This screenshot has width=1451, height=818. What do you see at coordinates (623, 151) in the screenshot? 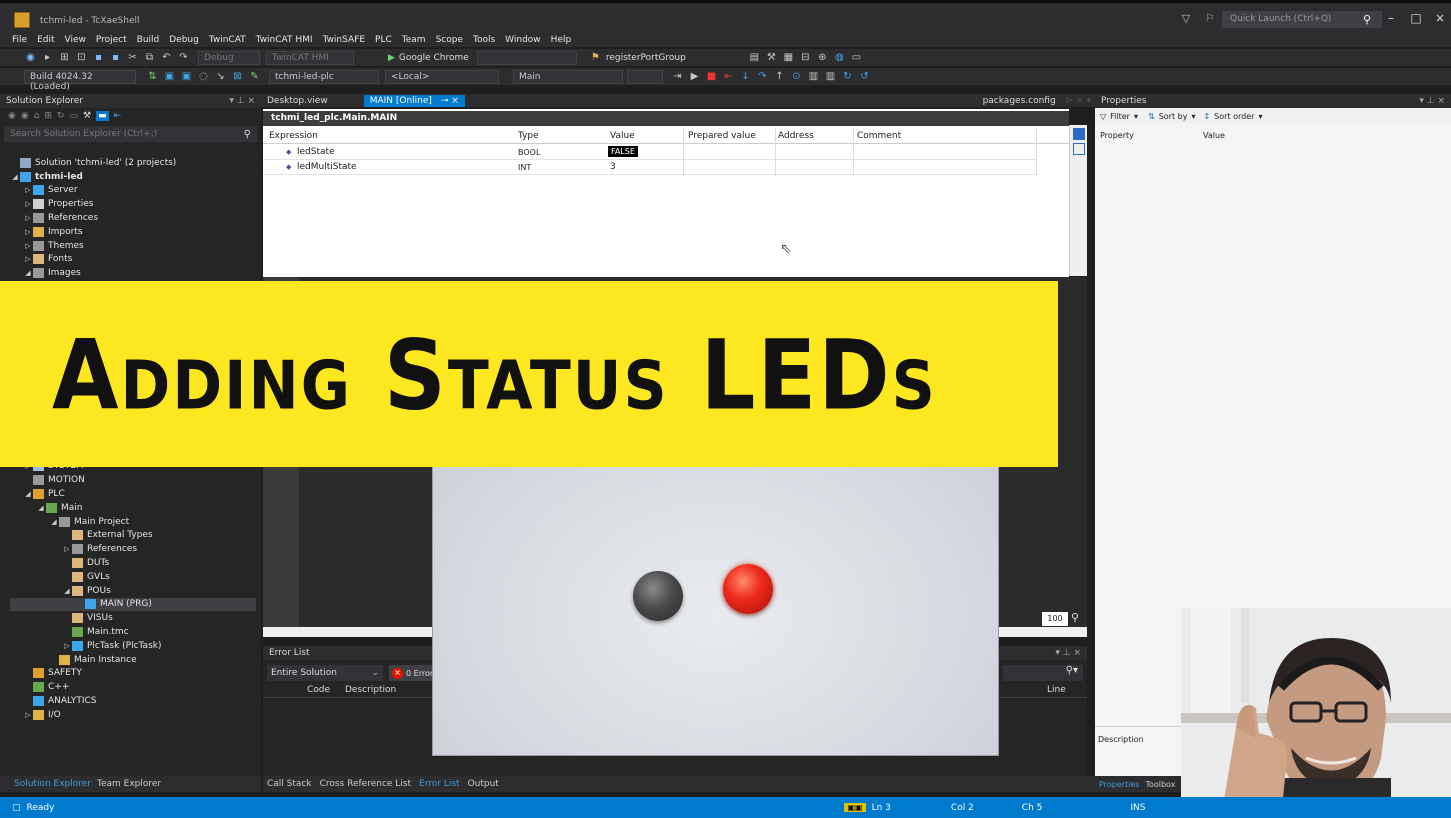
I see `row-value: FALSE` at bounding box center [623, 151].